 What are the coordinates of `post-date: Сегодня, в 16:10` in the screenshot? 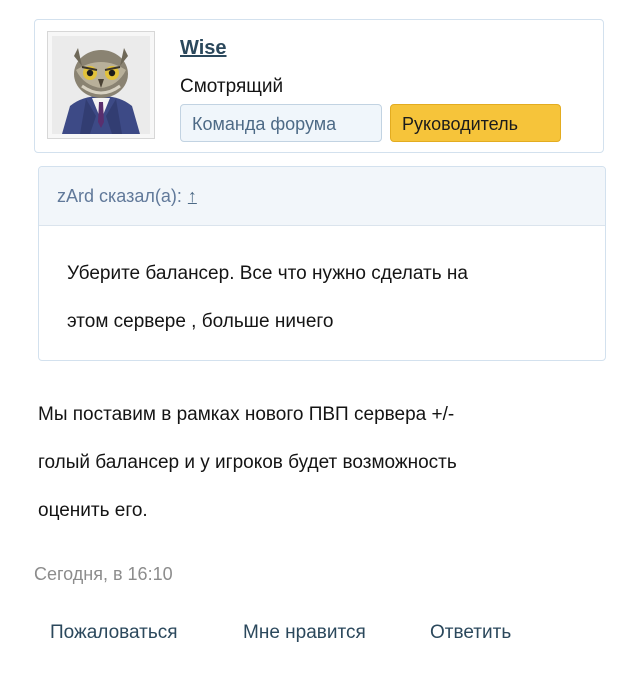 It's located at (103, 574).